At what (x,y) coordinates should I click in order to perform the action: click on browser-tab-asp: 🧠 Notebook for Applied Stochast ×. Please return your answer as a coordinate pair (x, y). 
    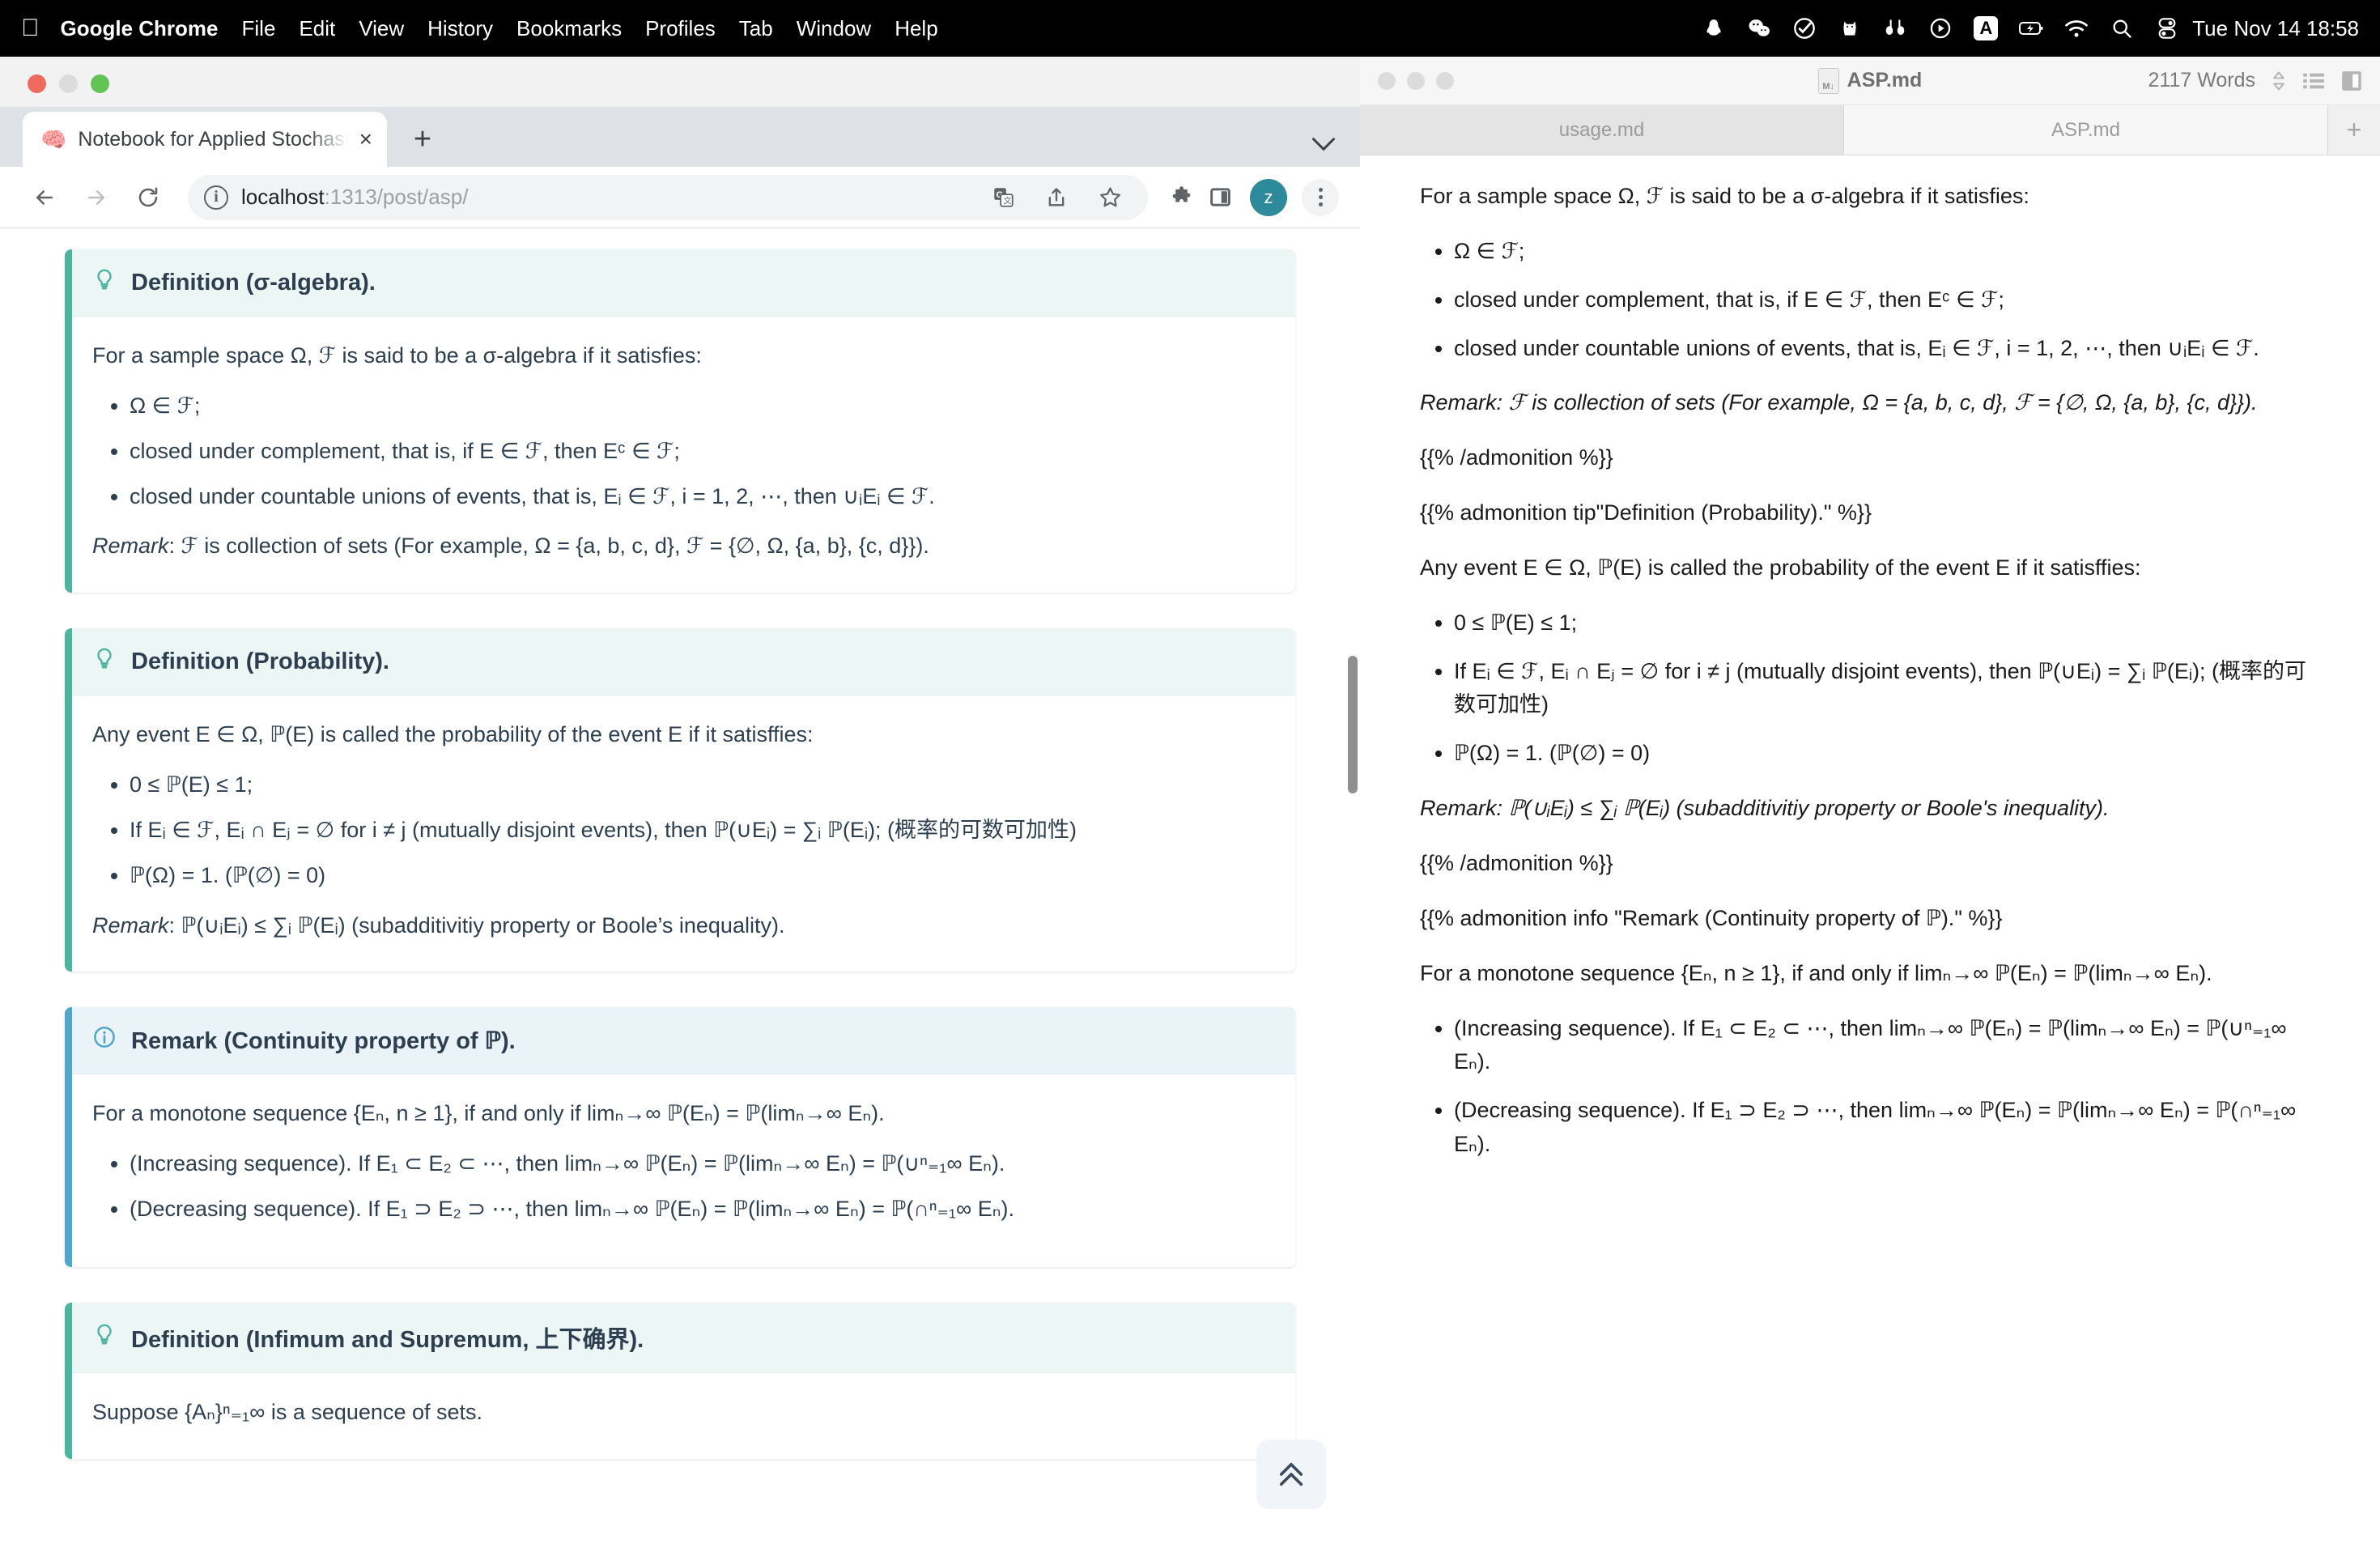
    Looking at the image, I should click on (205, 140).